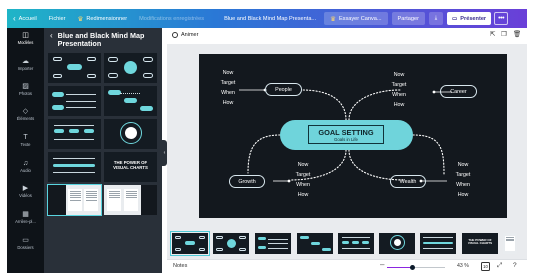 The height and width of the screenshot is (275, 534). What do you see at coordinates (473, 18) in the screenshot?
I see `present-label: Présenter` at bounding box center [473, 18].